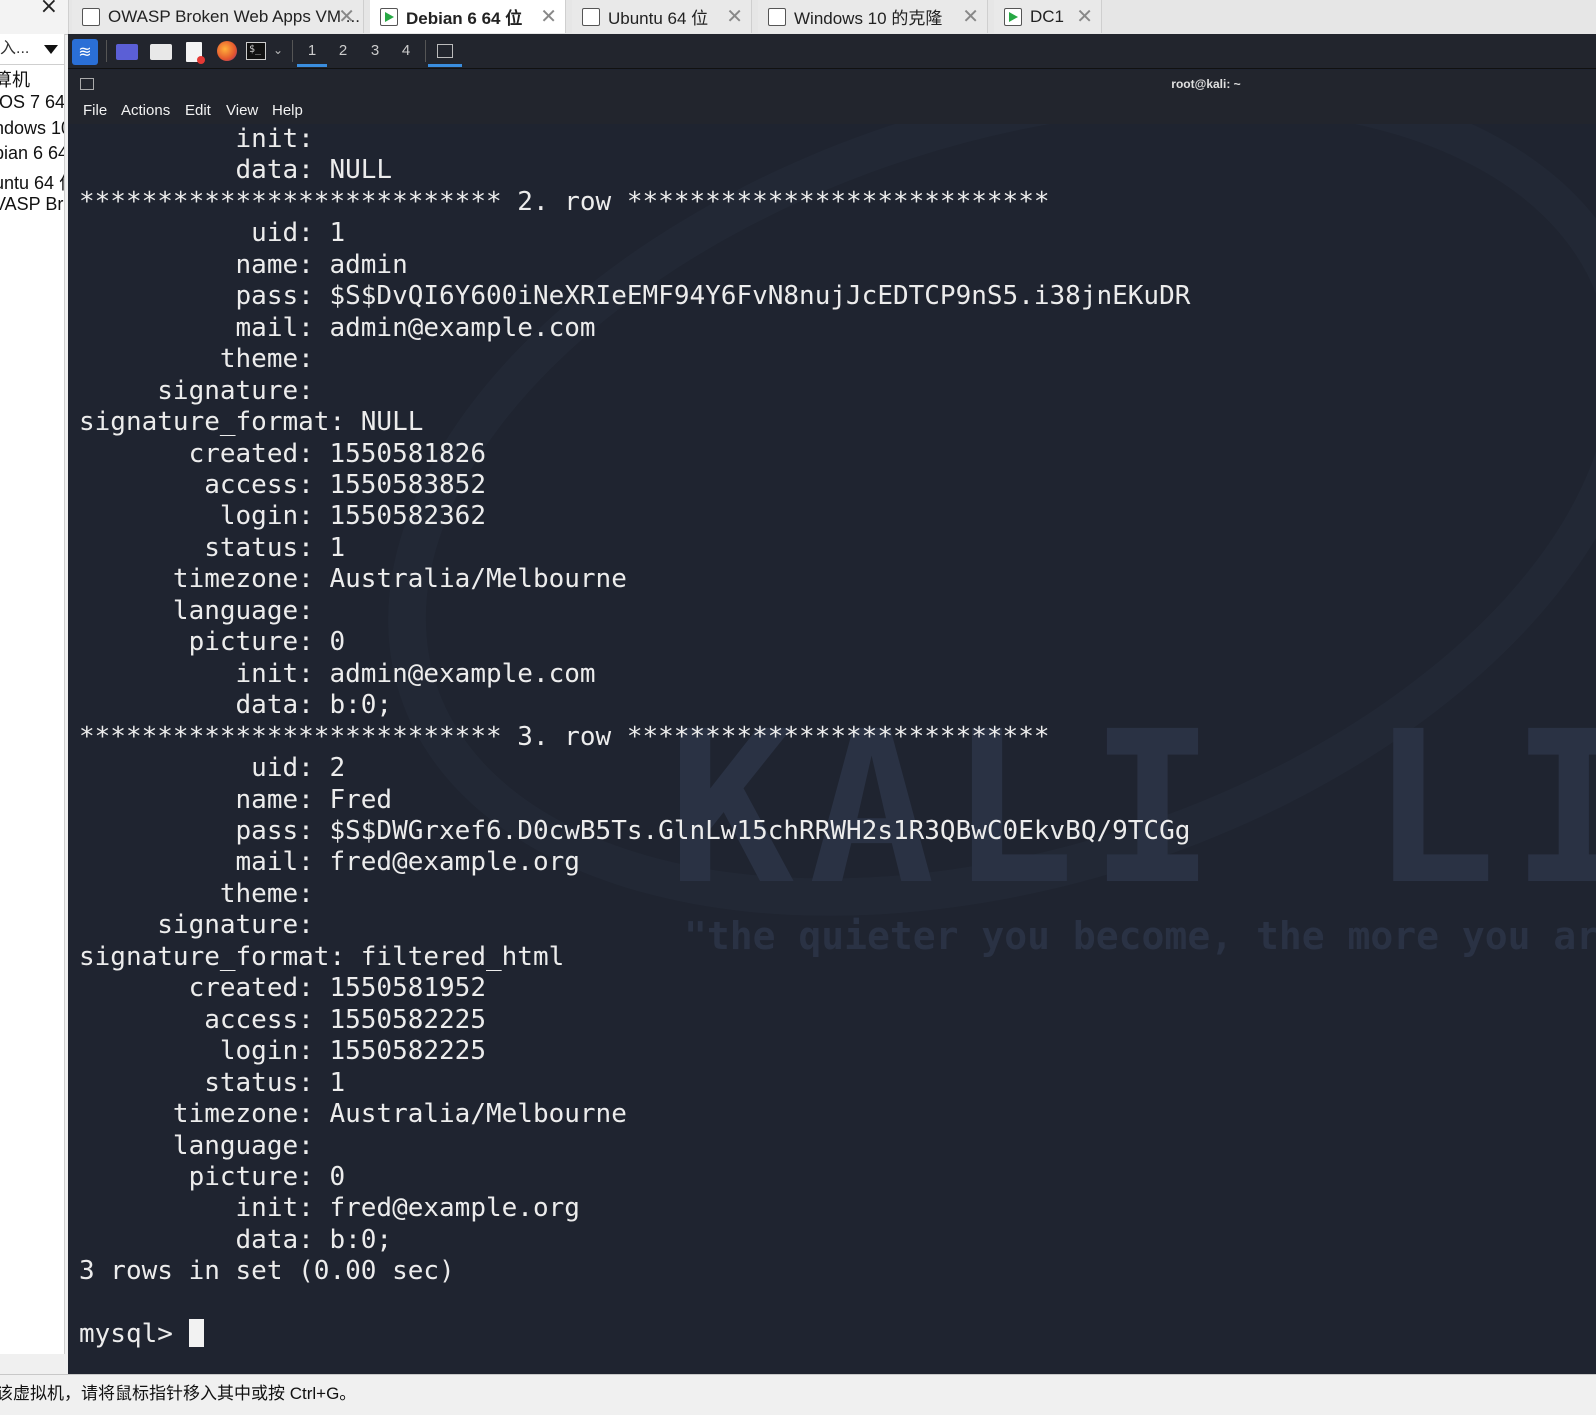 This screenshot has width=1596, height=1415. What do you see at coordinates (236, 170) in the screenshot?
I see `terminal-line: data: NULL` at bounding box center [236, 170].